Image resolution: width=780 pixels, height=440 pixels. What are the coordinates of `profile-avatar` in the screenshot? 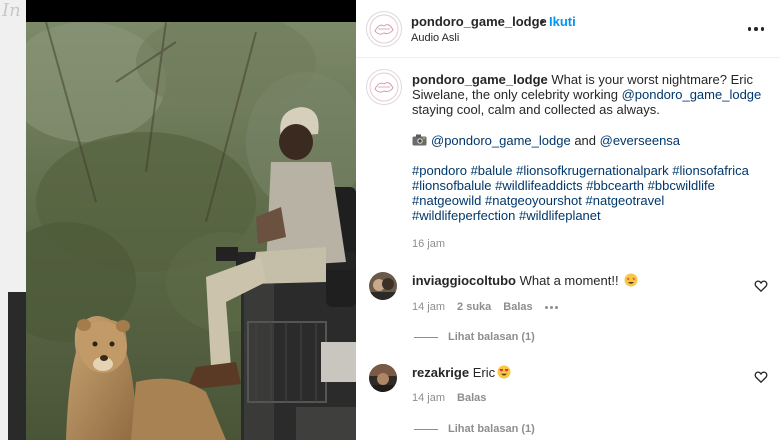 It's located at (384, 29).